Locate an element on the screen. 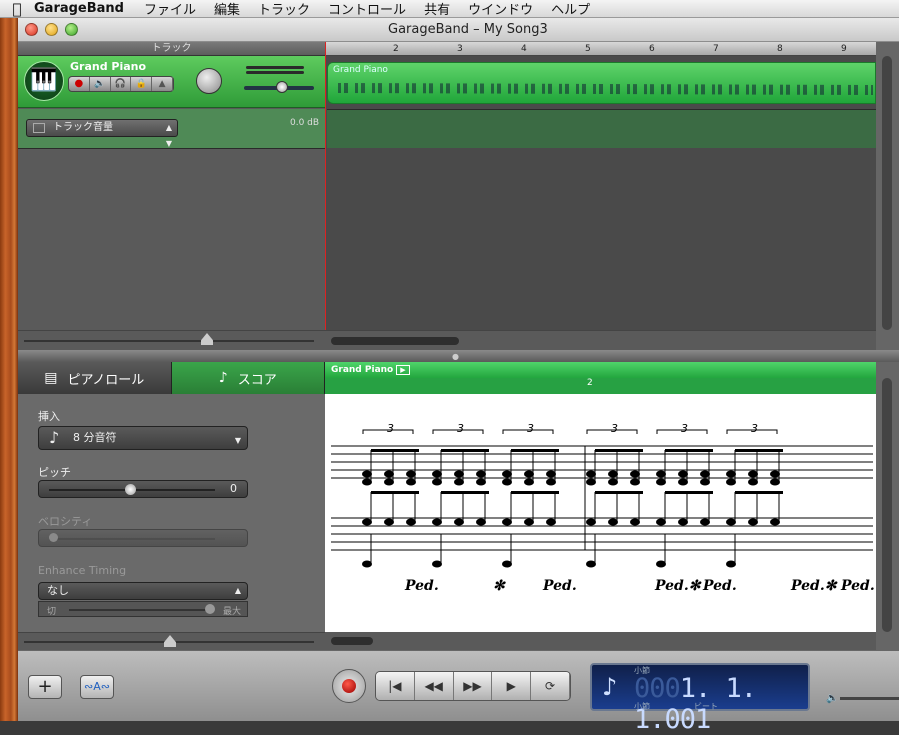  menu-edit: 編集 is located at coordinates (227, 9).